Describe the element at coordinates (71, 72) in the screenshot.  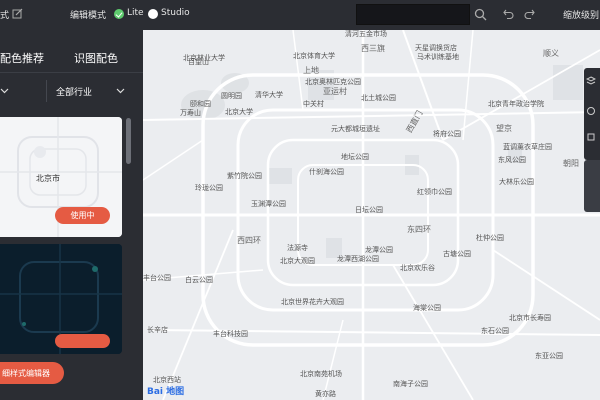
I see `panel-divider` at that location.